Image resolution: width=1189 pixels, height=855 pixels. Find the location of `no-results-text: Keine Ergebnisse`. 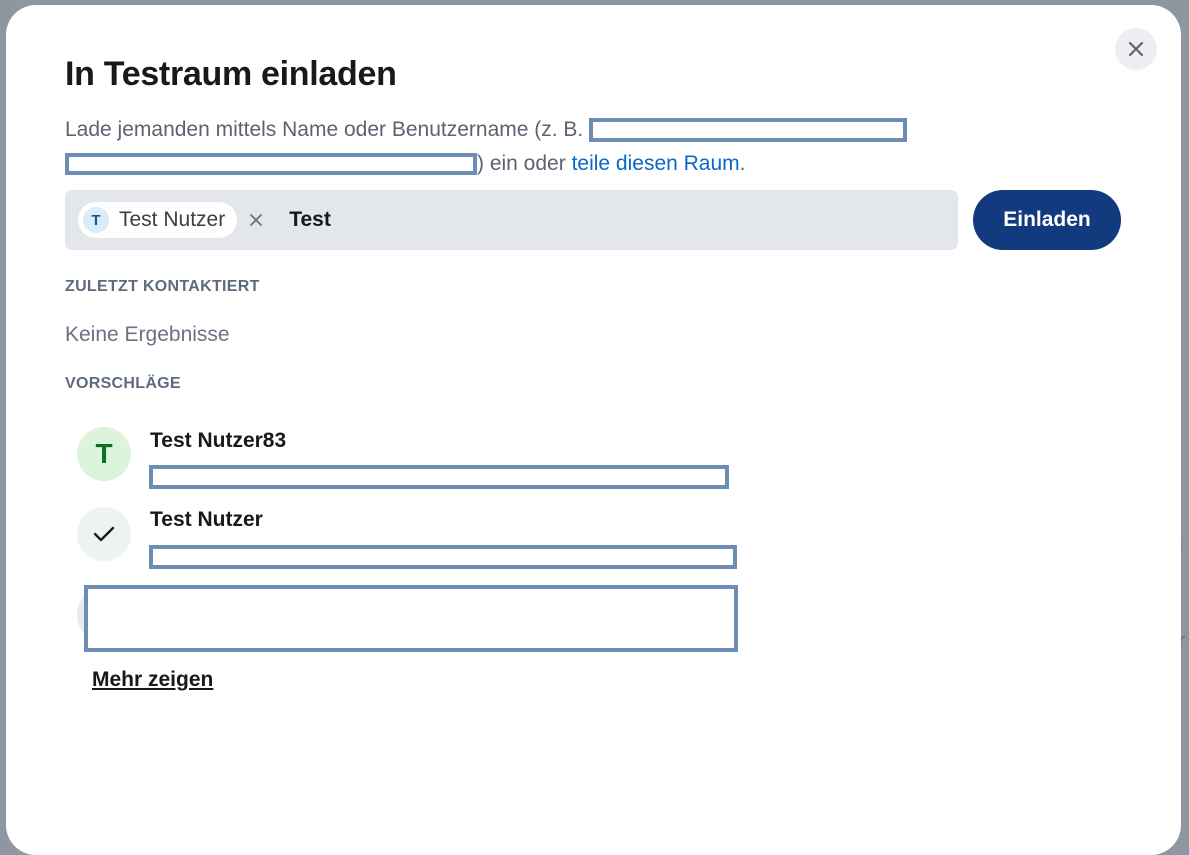

no-results-text: Keine Ergebnisse is located at coordinates (147, 334).